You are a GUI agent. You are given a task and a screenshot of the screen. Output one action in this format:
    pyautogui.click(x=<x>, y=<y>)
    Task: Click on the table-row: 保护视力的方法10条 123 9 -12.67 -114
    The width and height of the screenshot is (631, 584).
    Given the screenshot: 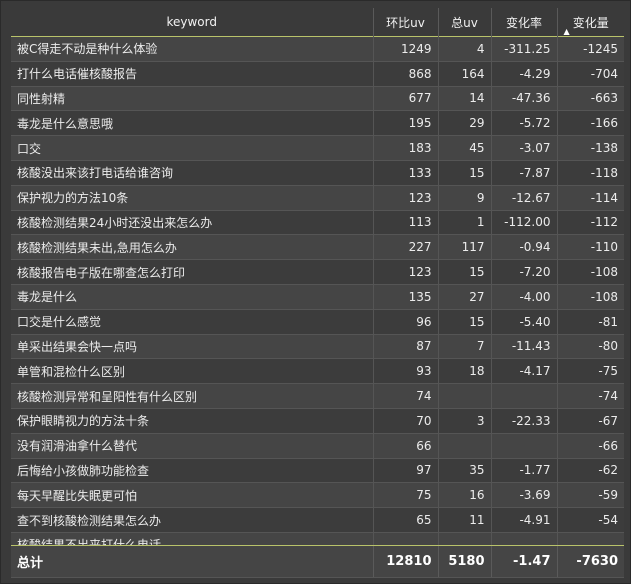 What is the action you would take?
    pyautogui.click(x=317, y=198)
    